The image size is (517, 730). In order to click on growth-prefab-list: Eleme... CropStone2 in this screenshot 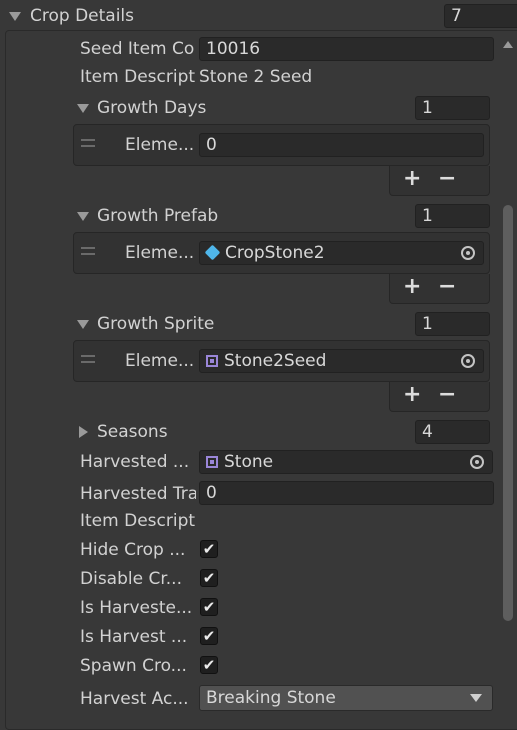, I will do `click(281, 253)`.